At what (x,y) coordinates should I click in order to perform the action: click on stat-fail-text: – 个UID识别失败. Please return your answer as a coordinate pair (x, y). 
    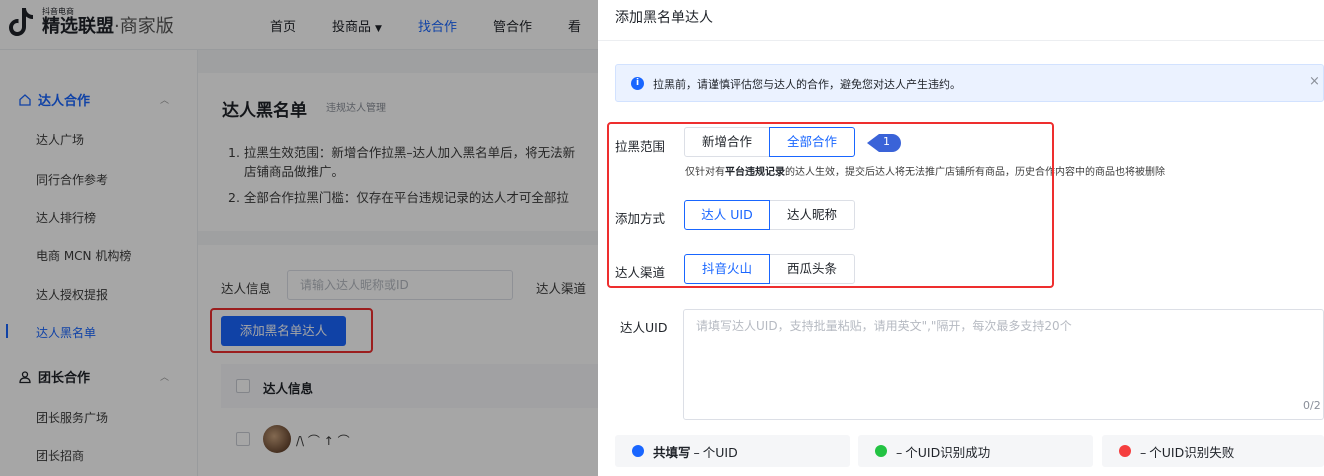
    Looking at the image, I should click on (1187, 452).